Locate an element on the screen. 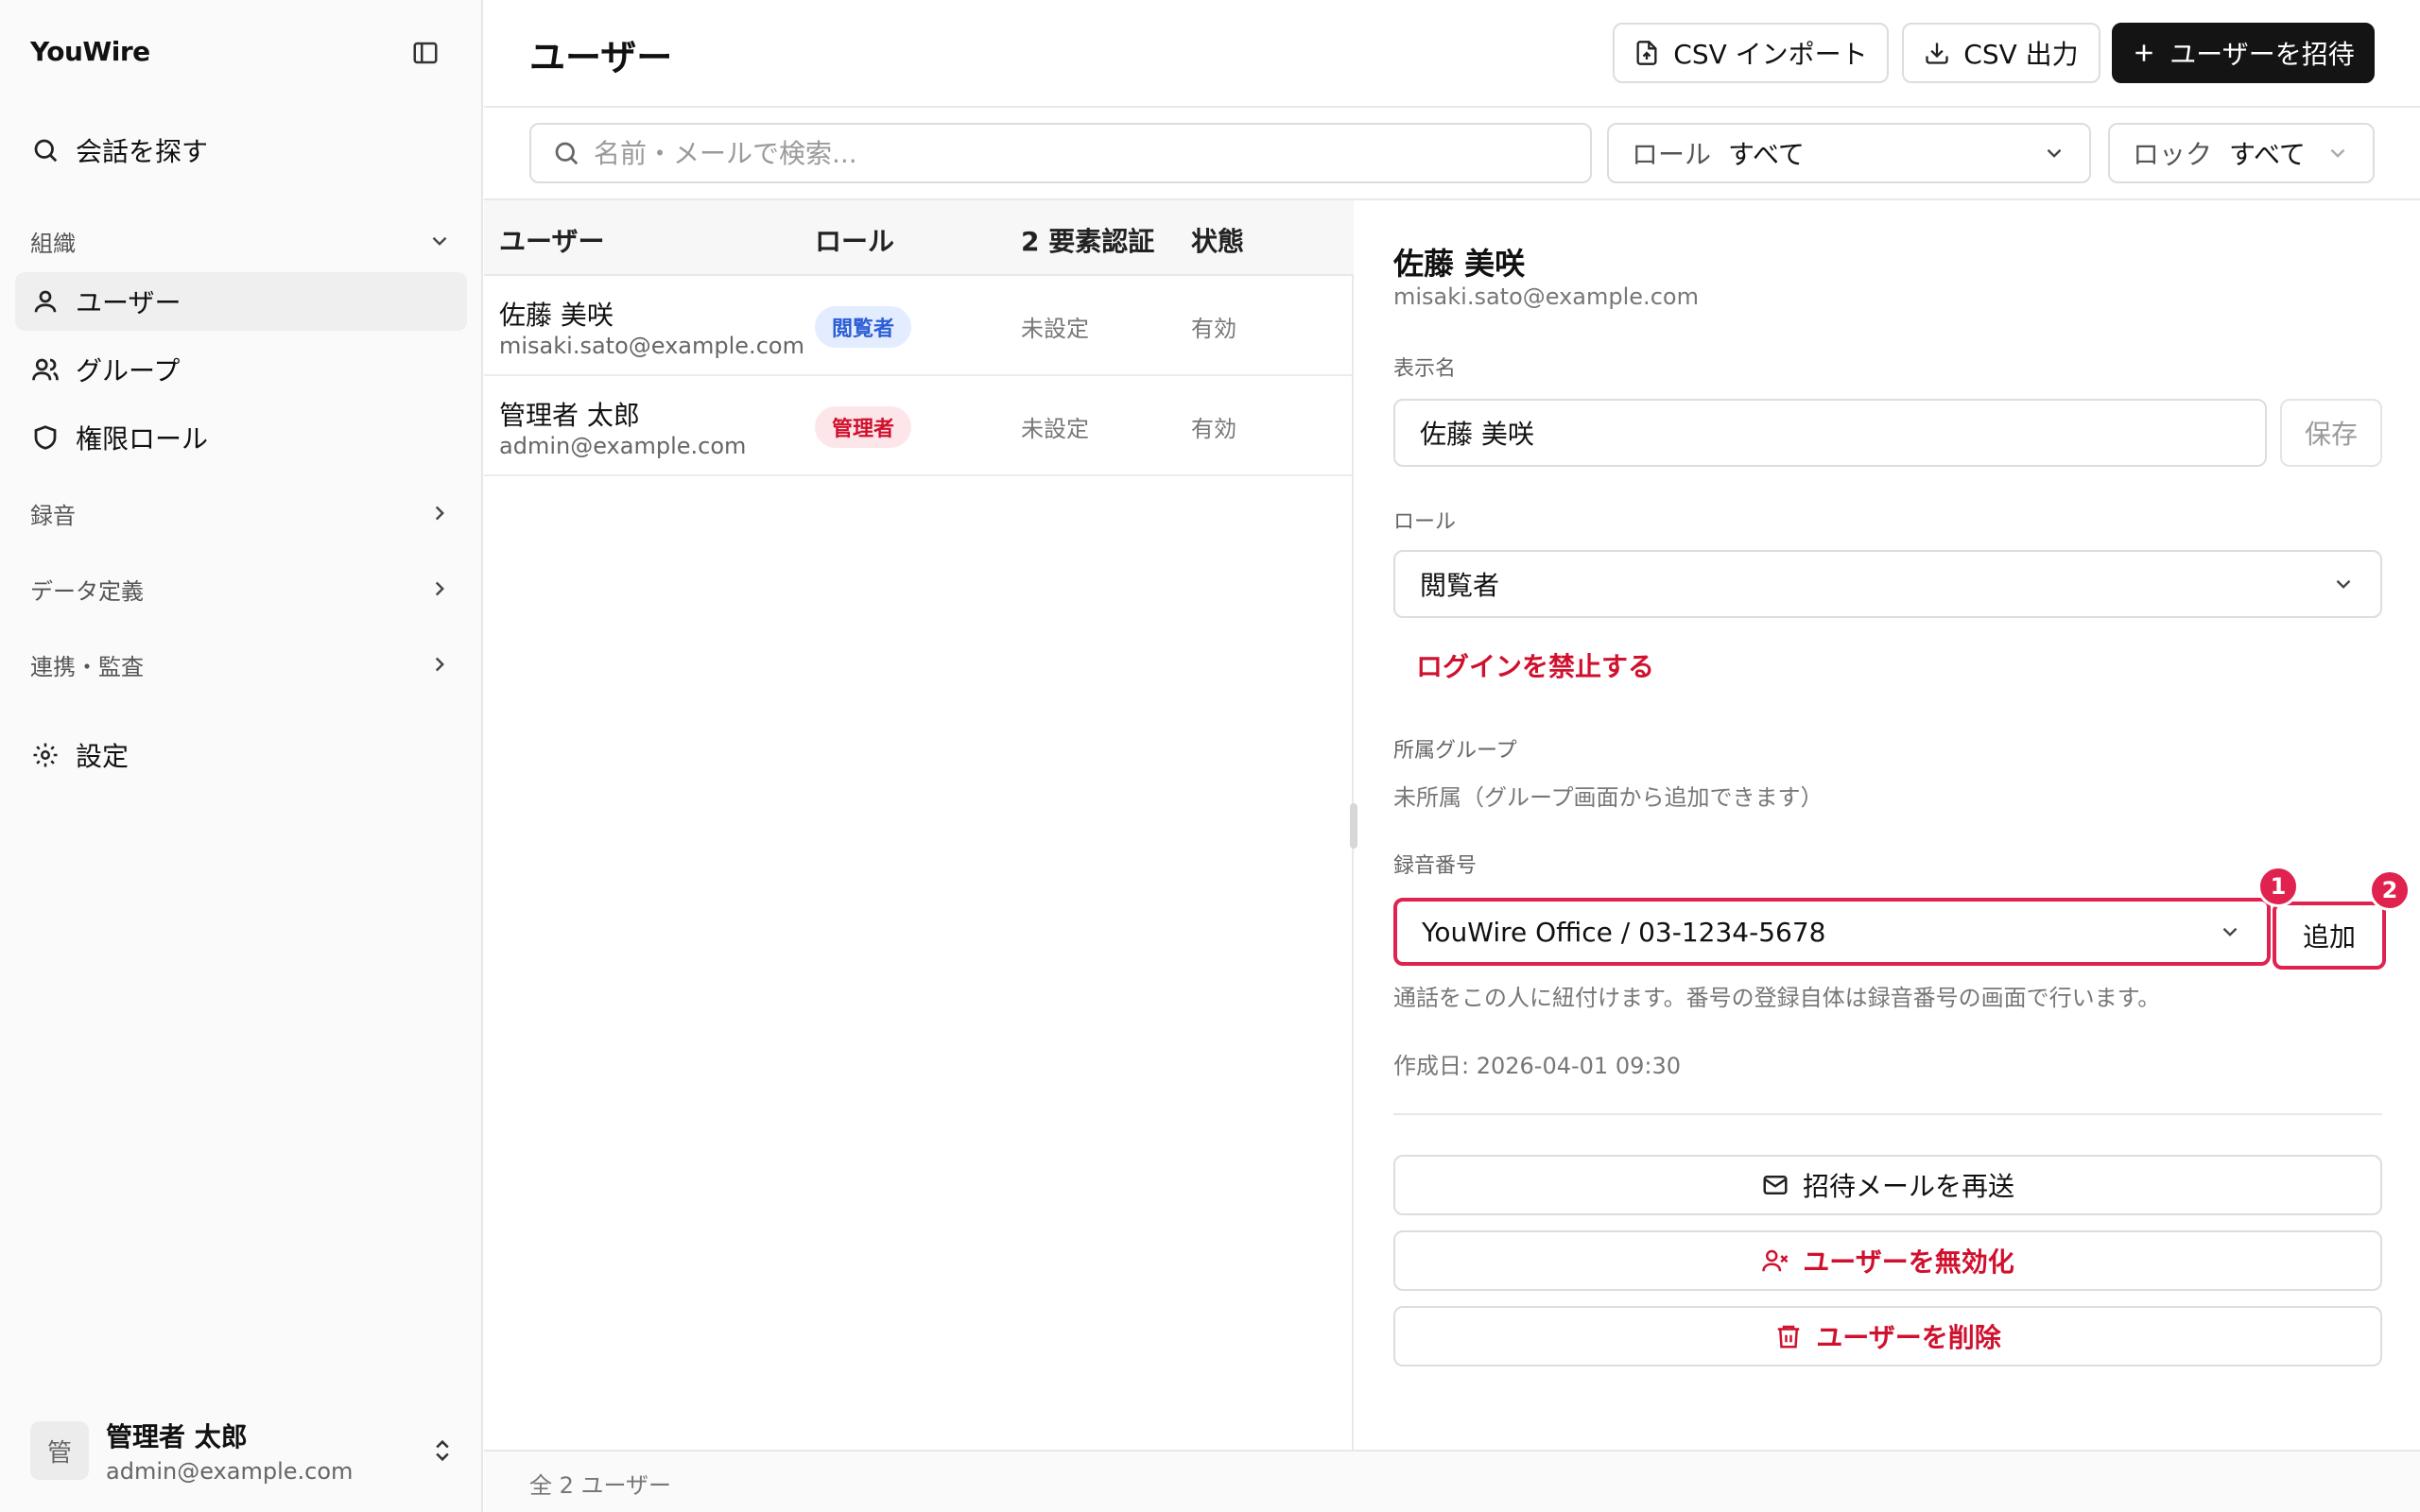 This screenshot has width=2420, height=1512. sidebar-section-organization: 組織 is located at coordinates (241, 241).